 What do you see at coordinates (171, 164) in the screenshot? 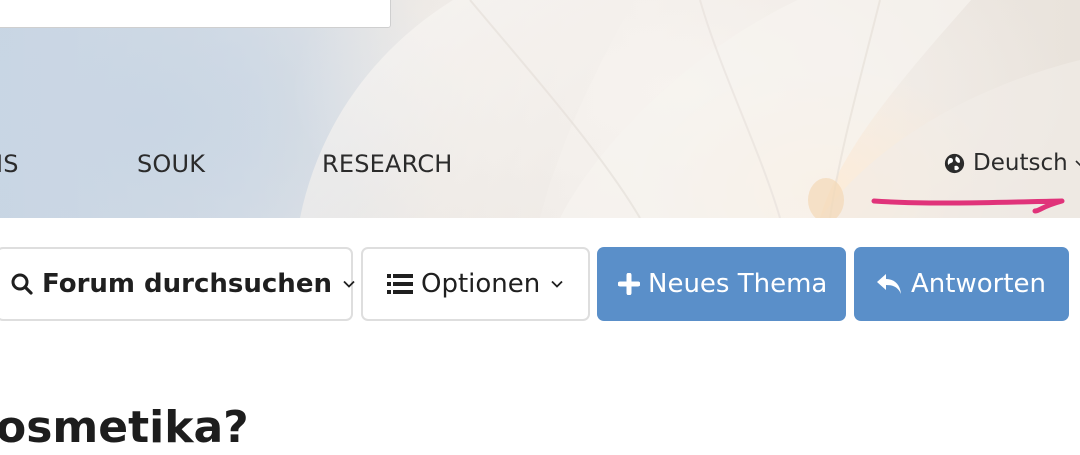
I see `nav-item-souk: SOUK` at bounding box center [171, 164].